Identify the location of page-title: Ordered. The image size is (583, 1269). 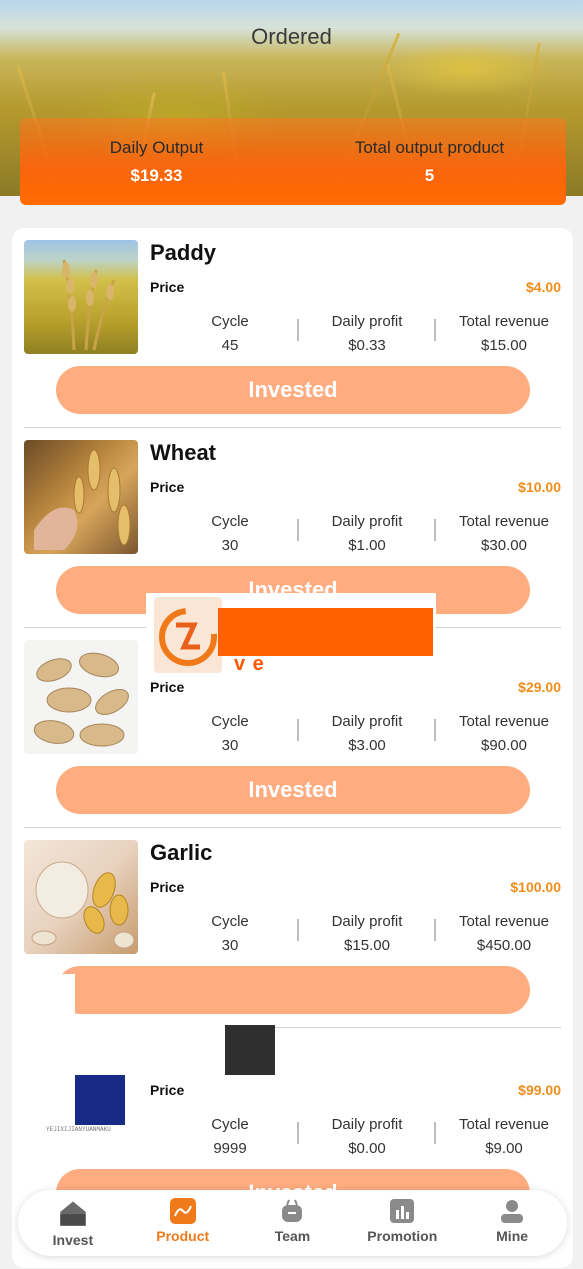
(291, 36).